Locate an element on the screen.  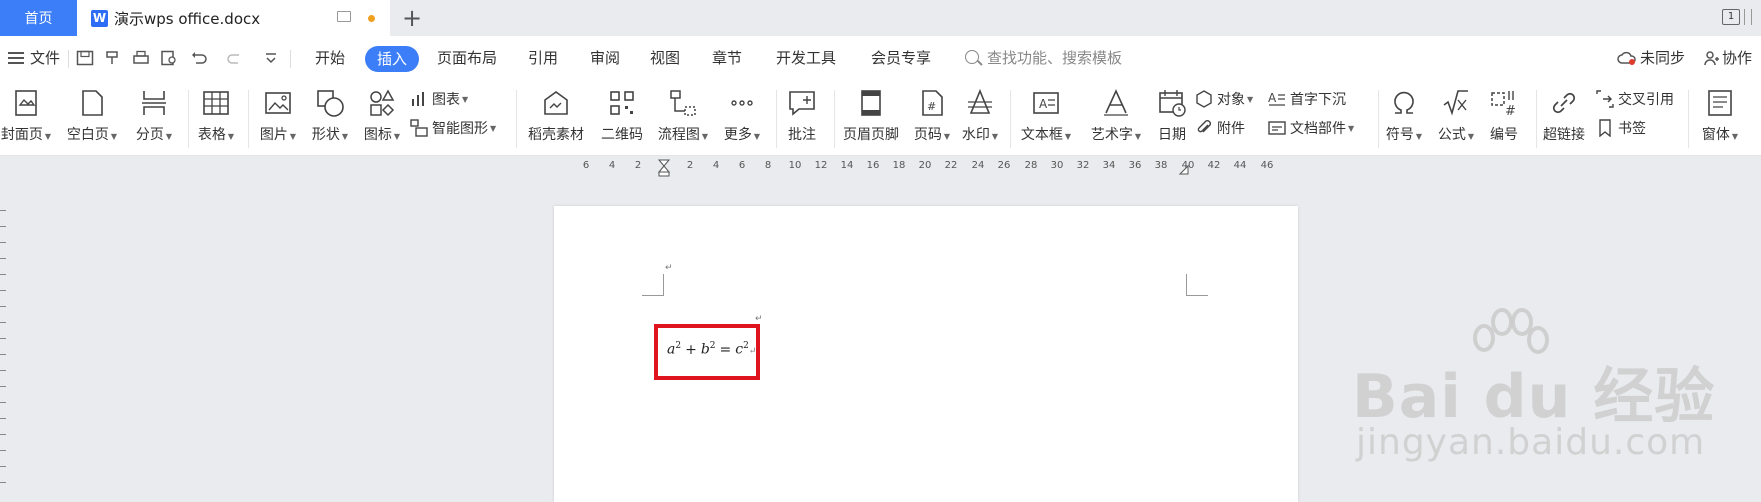
ruler-tick: 20 is located at coordinates (925, 165).